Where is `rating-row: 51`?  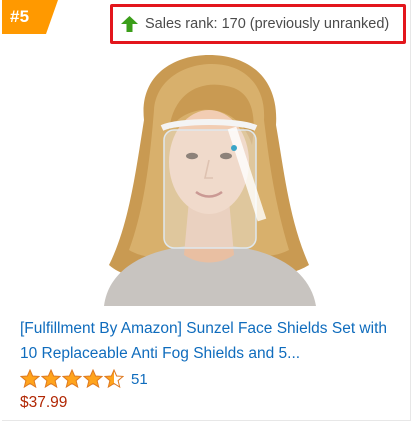
rating-row: 51 is located at coordinates (84, 379).